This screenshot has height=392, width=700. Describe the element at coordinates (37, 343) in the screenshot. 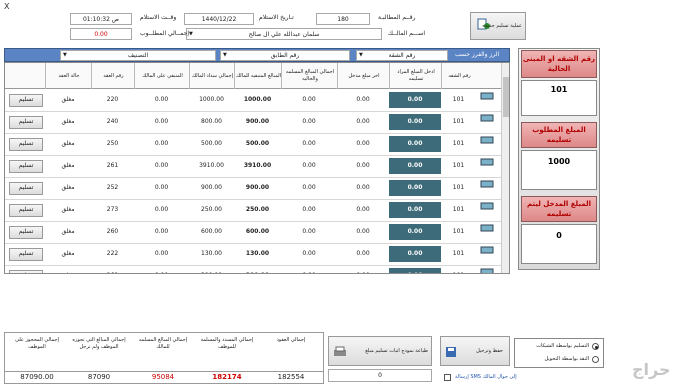

I see `totals-reserved-label: إجمالي المحجوز على الموظف` at that location.